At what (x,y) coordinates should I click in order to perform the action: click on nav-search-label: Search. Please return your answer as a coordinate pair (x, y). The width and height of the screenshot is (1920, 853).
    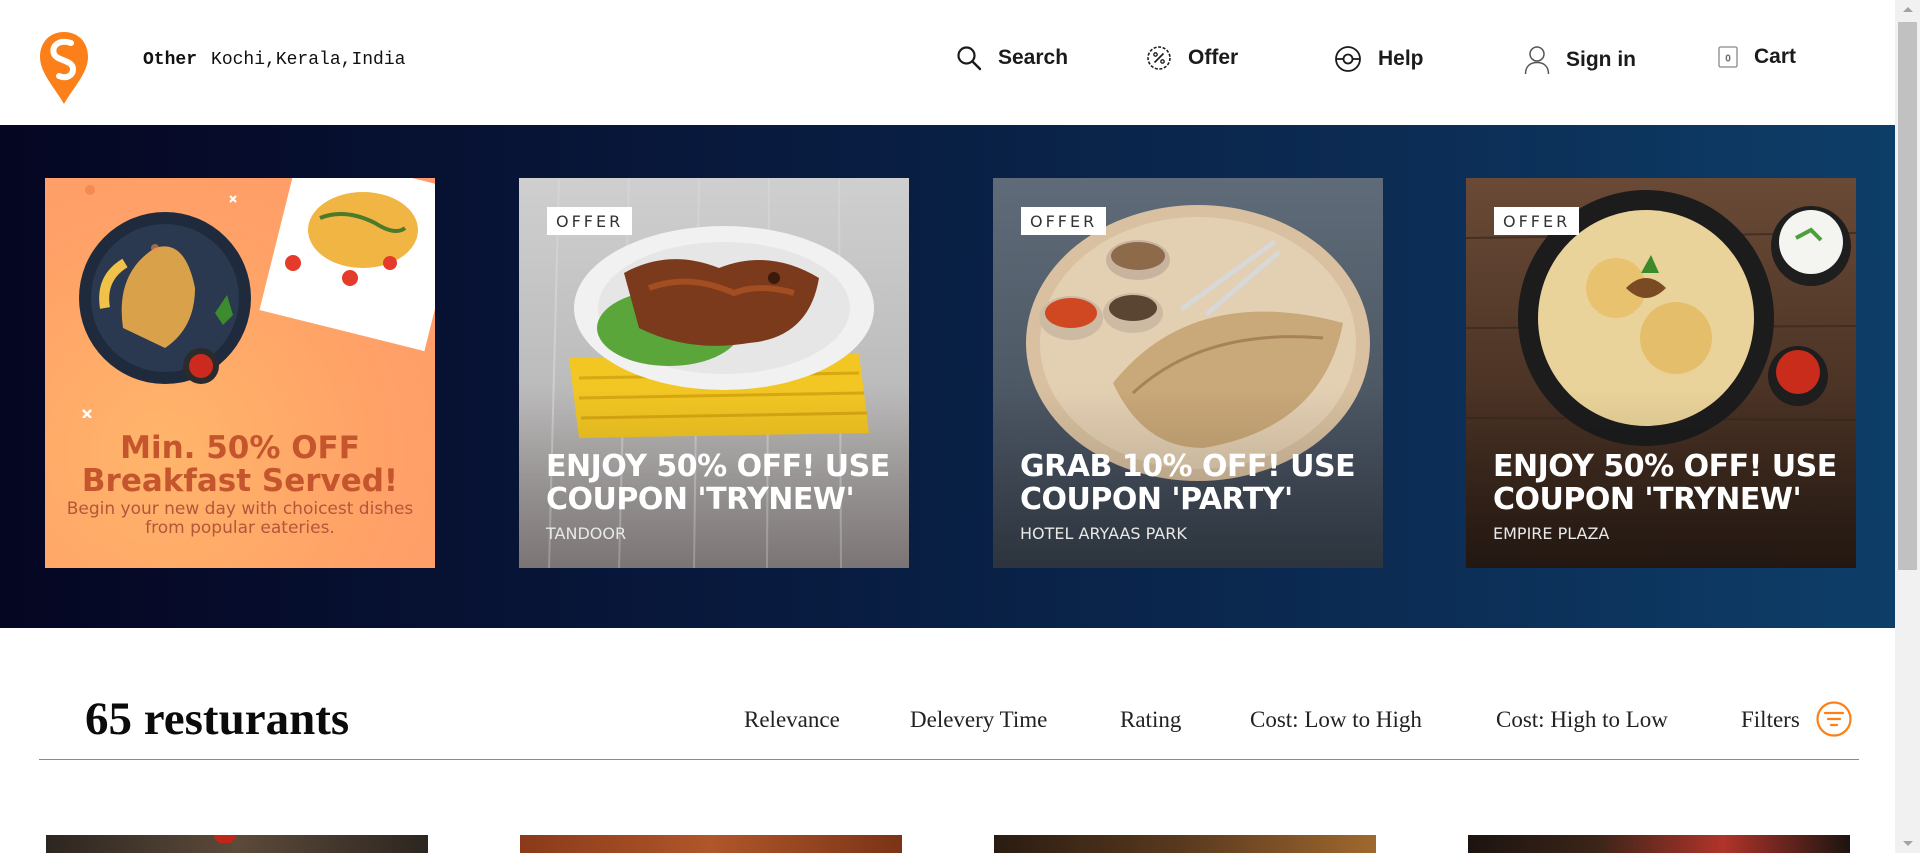
    Looking at the image, I should click on (1033, 57).